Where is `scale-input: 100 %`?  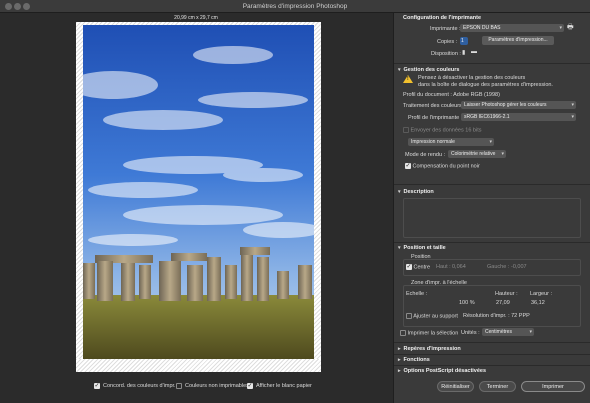
scale-input: 100 % is located at coordinates (467, 303).